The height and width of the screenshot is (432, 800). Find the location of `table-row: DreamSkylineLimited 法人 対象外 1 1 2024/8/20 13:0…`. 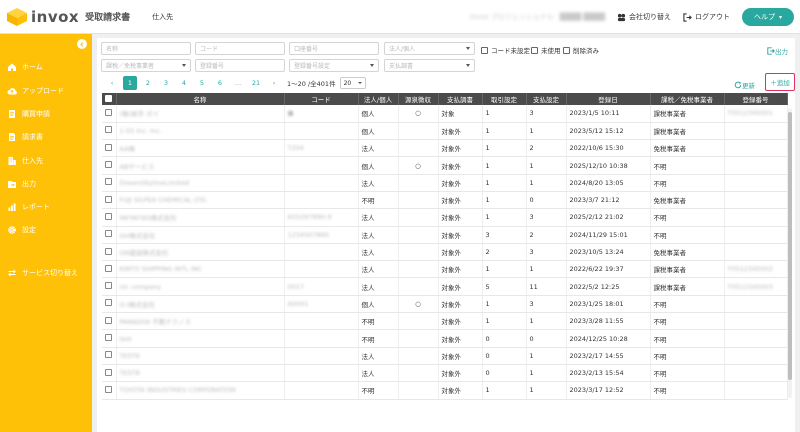

table-row: DreamSkylineLimited 法人 対象外 1 1 2024/8/20 13:0… is located at coordinates (445, 183).